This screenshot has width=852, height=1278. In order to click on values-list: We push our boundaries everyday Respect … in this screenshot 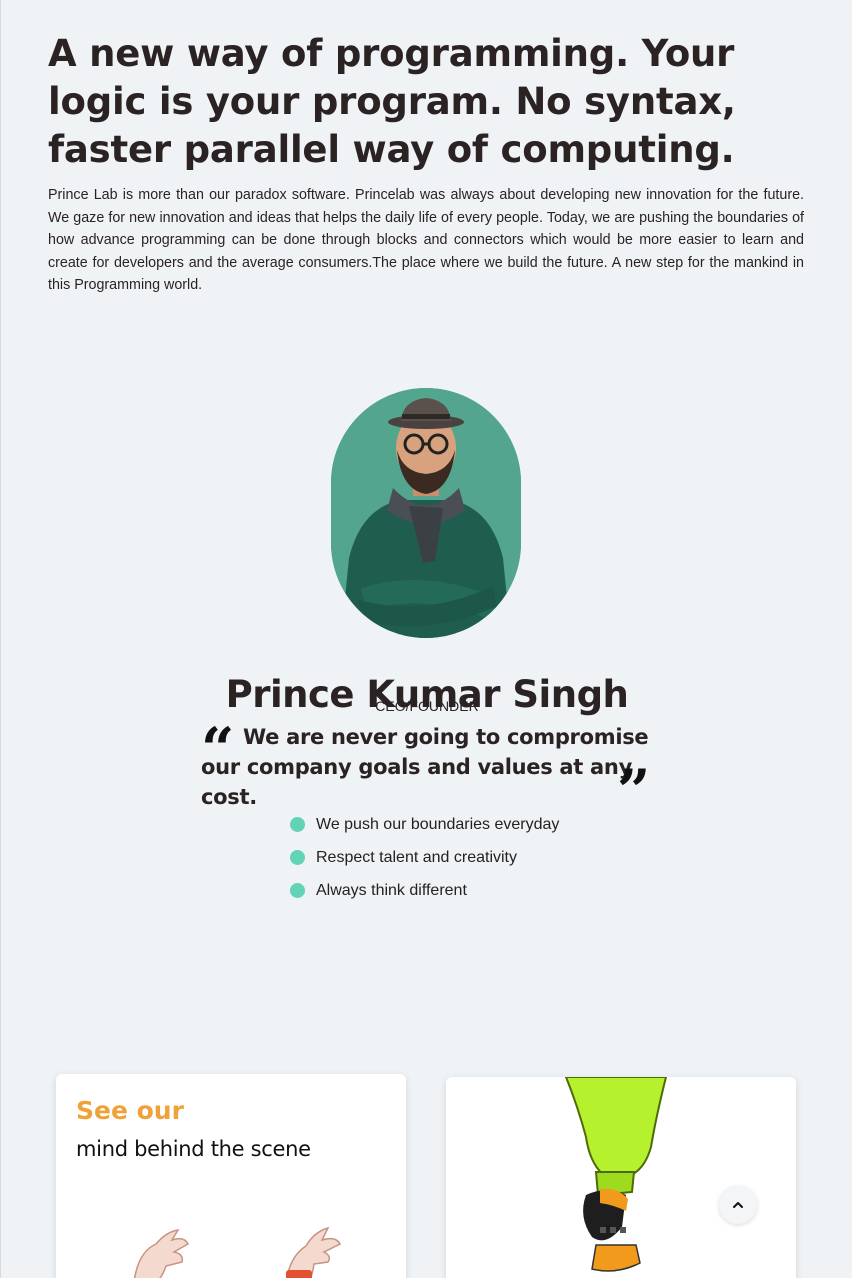, I will do `click(424, 857)`.